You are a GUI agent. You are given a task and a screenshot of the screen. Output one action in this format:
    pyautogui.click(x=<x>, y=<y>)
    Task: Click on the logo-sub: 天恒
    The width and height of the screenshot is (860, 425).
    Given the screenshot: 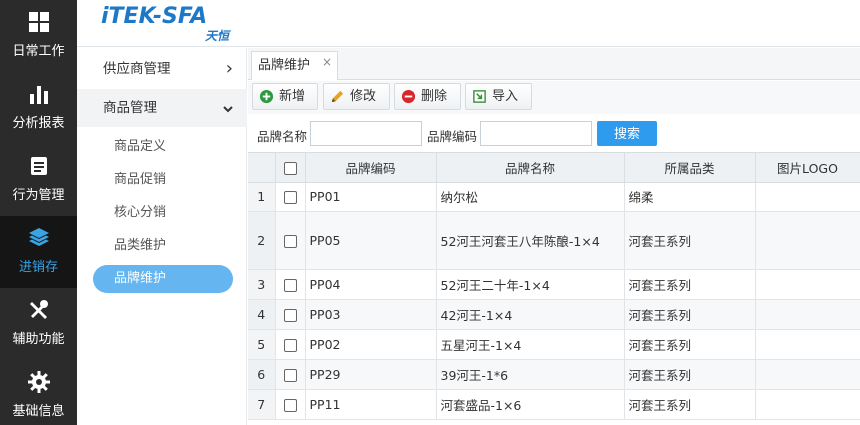 What is the action you would take?
    pyautogui.click(x=217, y=36)
    